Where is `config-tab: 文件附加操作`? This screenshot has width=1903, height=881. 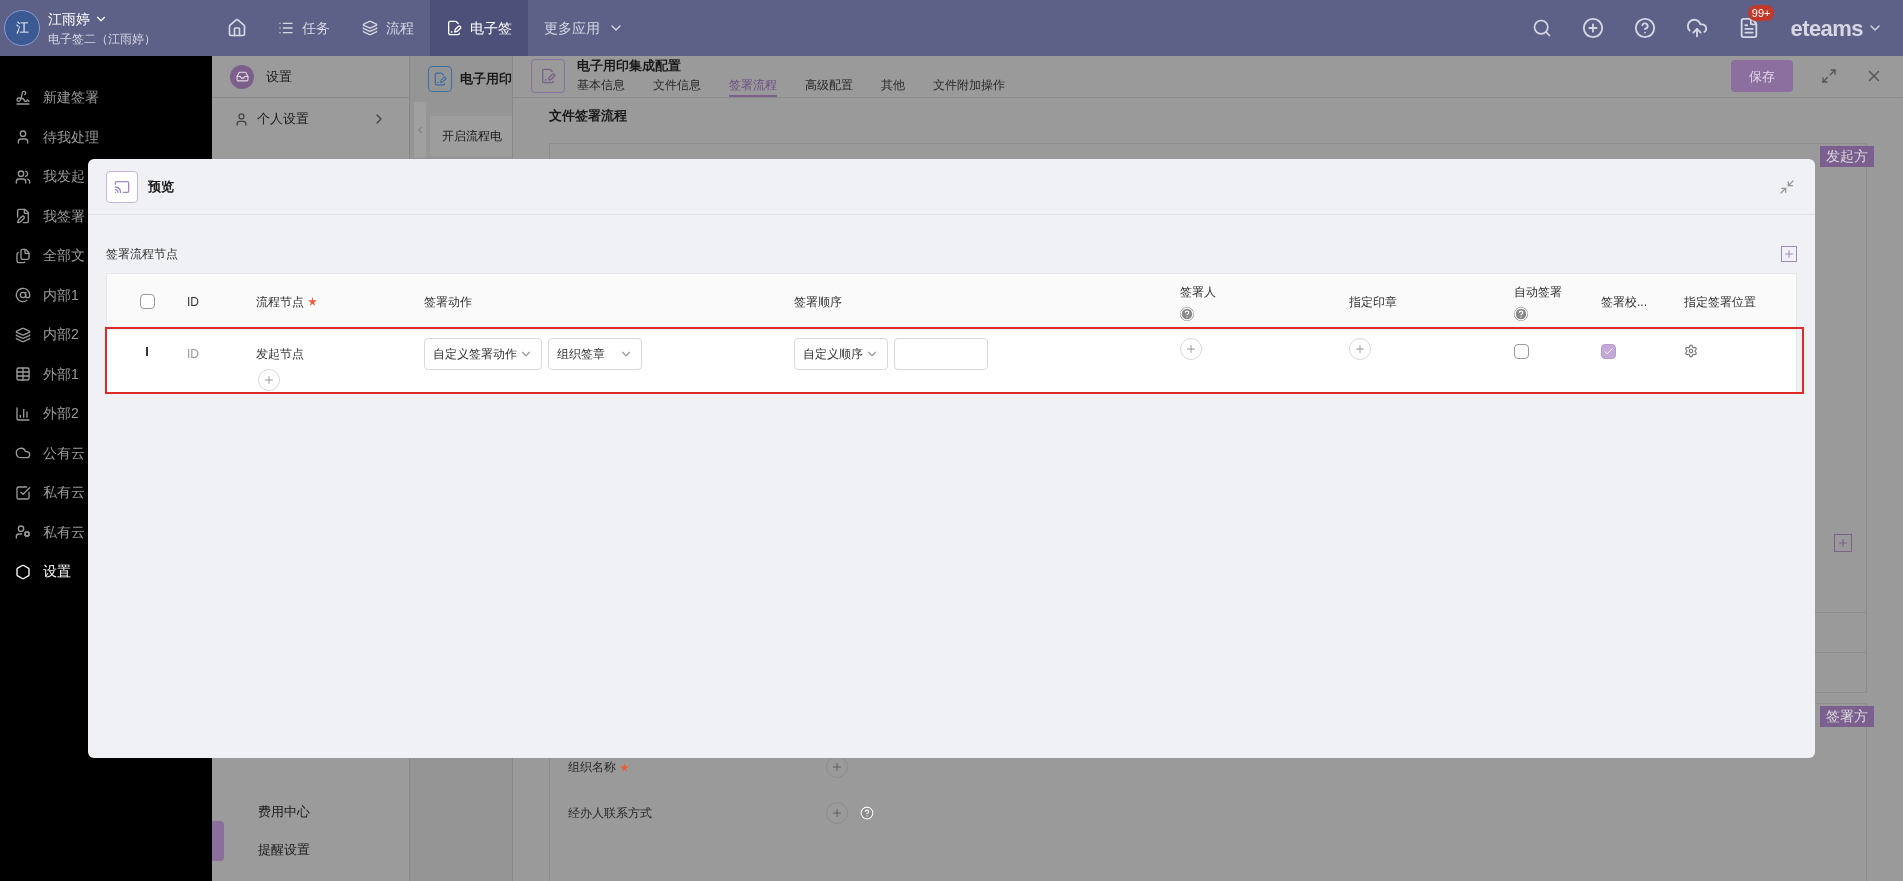 config-tab: 文件附加操作 is located at coordinates (969, 86).